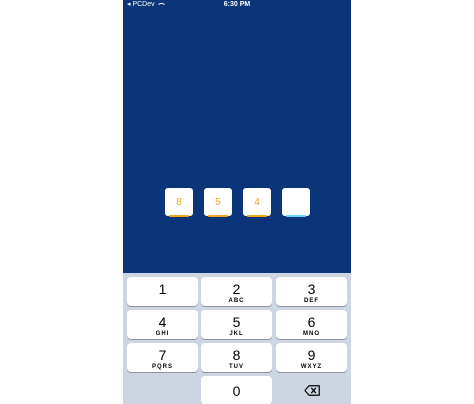 The width and height of the screenshot is (474, 404). I want to click on key-letters: MNO, so click(311, 334).